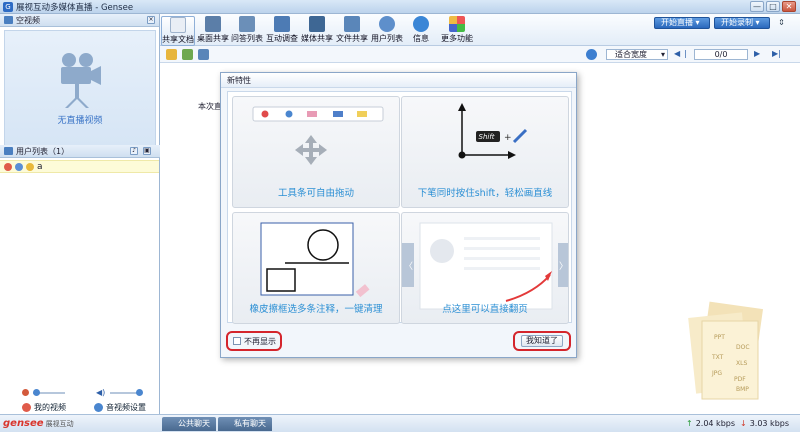 The image size is (800, 432). What do you see at coordinates (80, 88) in the screenshot?
I see `video-preview: 无直播视频` at bounding box center [80, 88].